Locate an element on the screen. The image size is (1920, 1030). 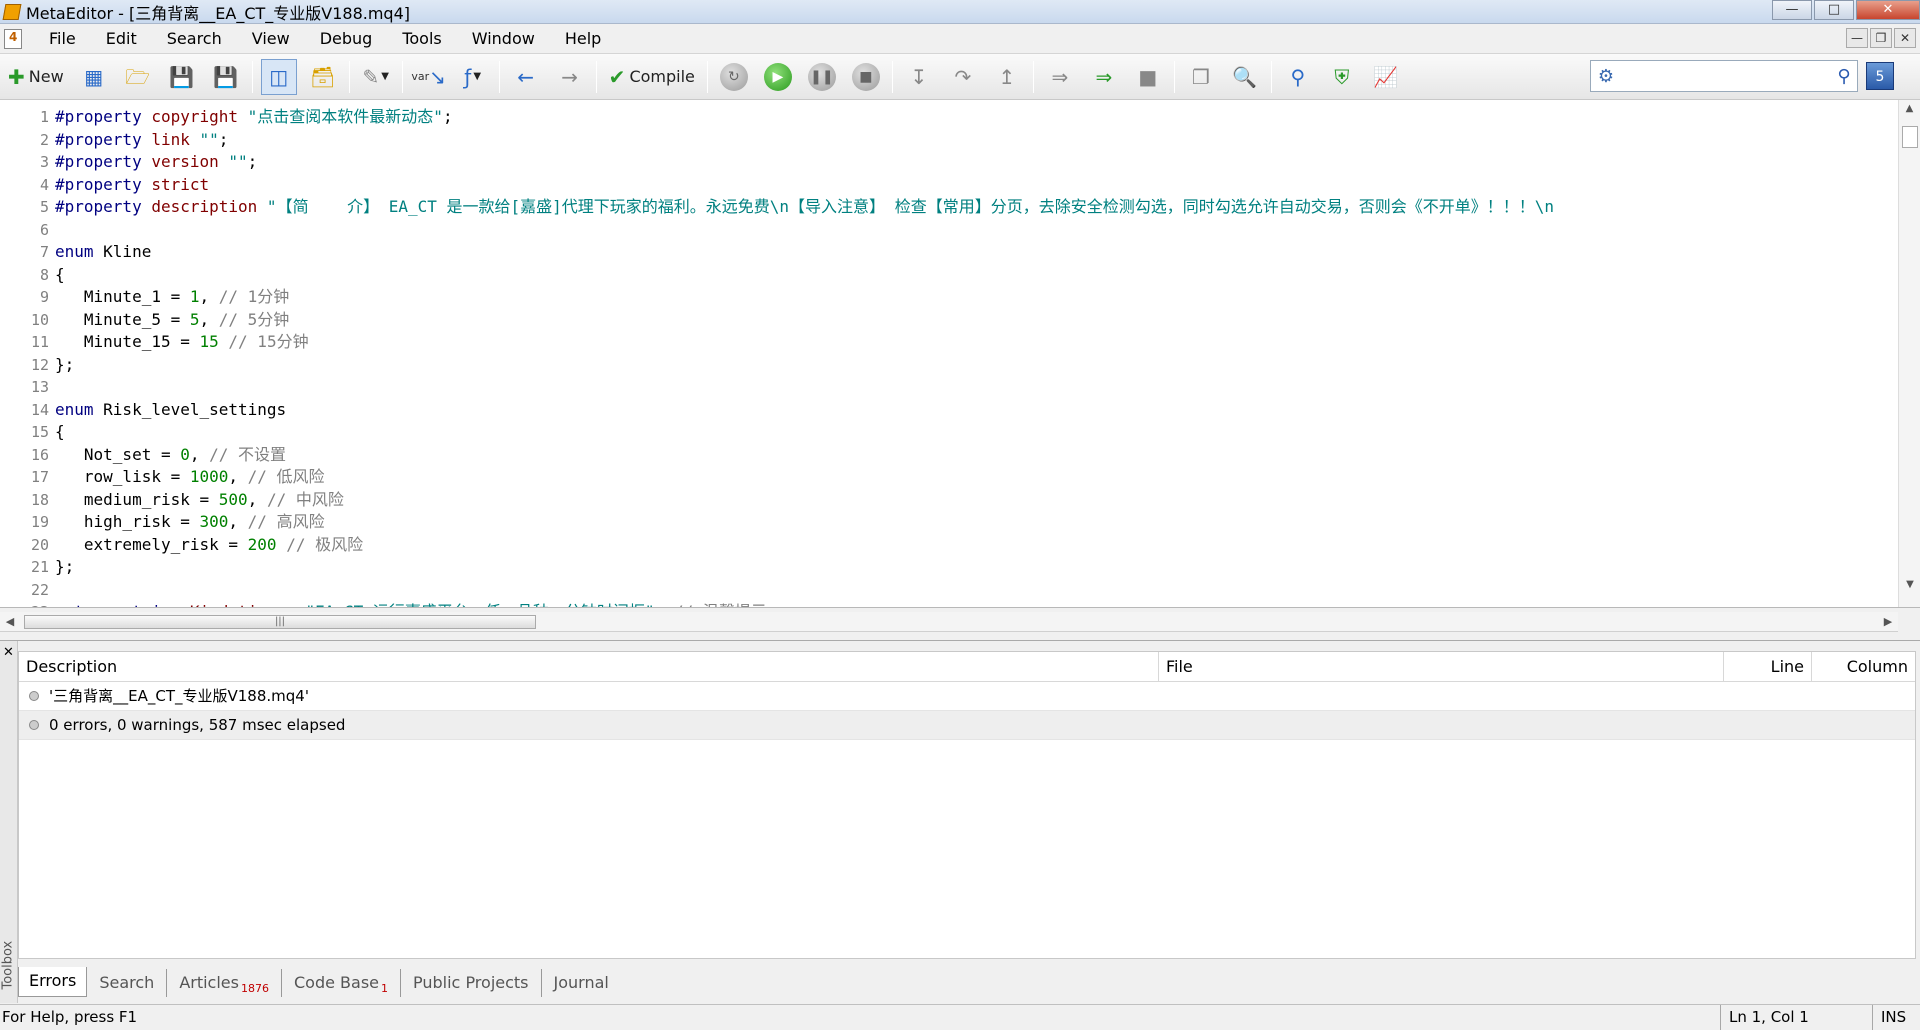
vertical-scroll-thumb is located at coordinates (1910, 137).